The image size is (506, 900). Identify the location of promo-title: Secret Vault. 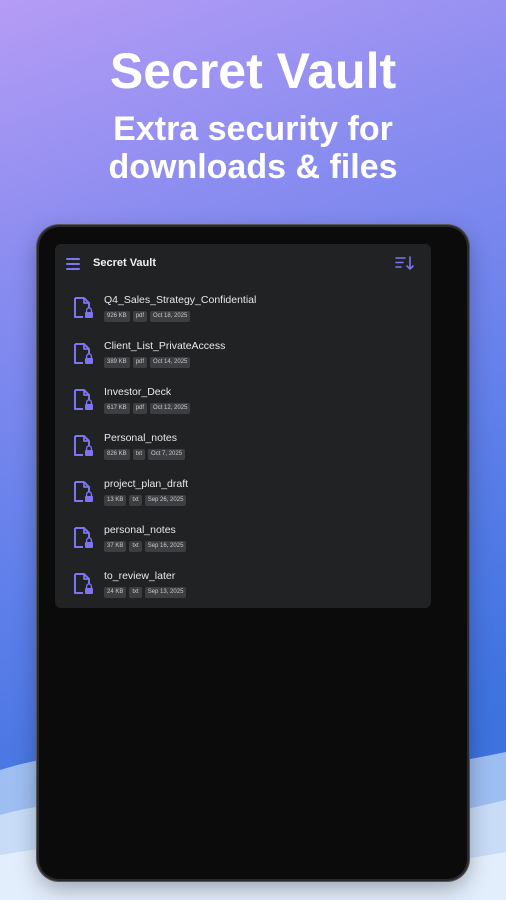
(253, 71).